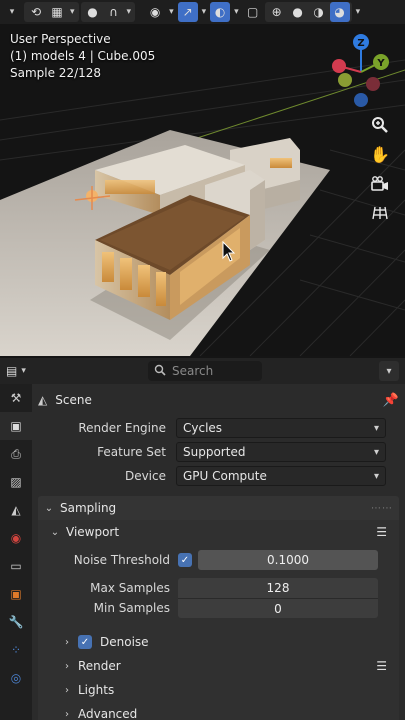 This screenshot has height=720, width=405. I want to click on render-engine-label: Render Engine, so click(122, 428).